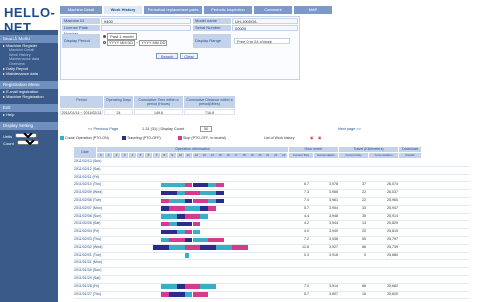  Describe the element at coordinates (364, 184) in the screenshot. I see `cell-t1: 37` at that location.